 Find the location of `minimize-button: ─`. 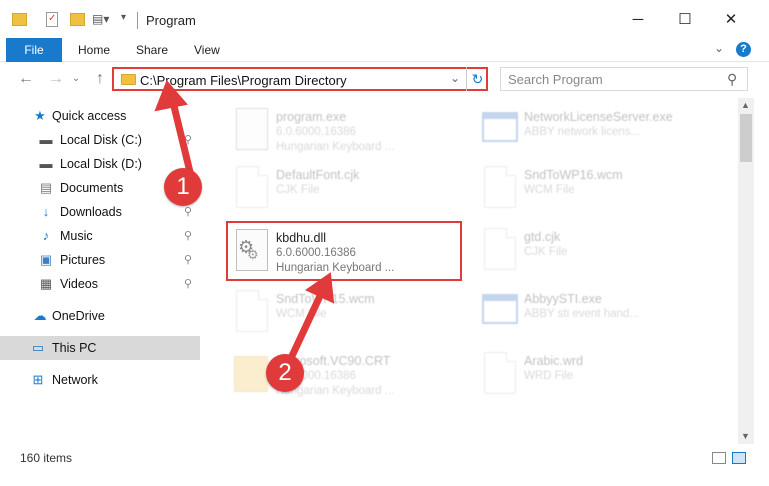

minimize-button: ─ is located at coordinates (638, 20).